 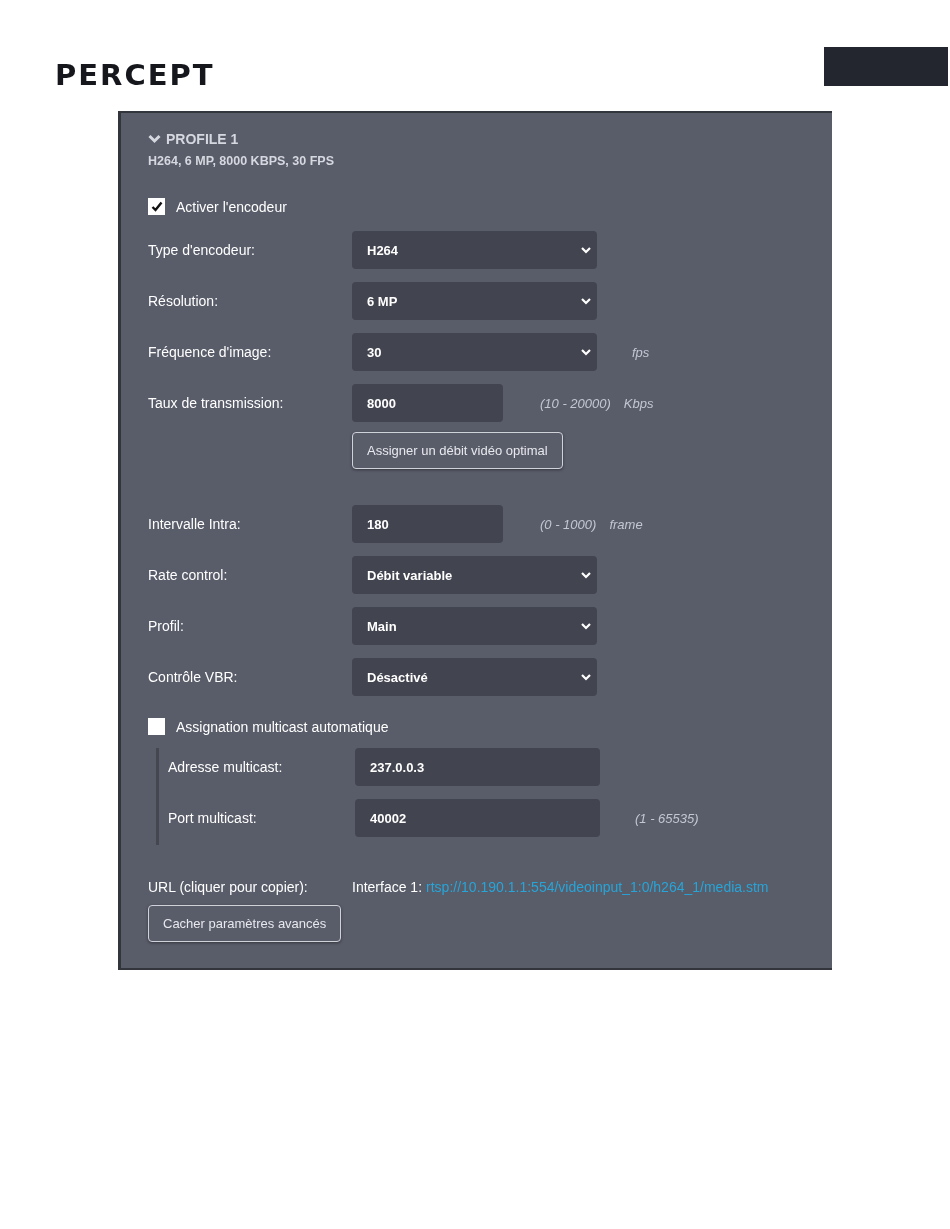 I want to click on dropdown: Désactivé, so click(x=474, y=677).